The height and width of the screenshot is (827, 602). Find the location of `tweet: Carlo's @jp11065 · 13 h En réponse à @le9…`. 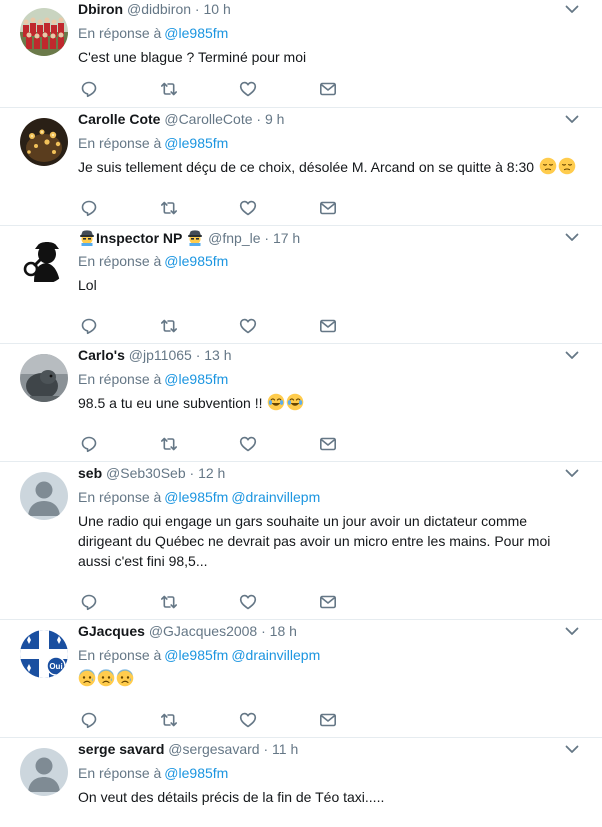

tweet: Carlo's @jp11065 · 13 h En réponse à @le9… is located at coordinates (301, 403).